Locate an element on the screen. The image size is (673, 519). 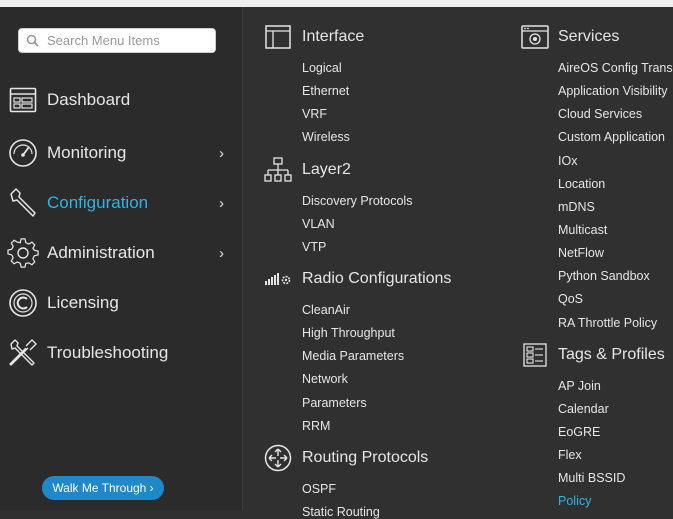
top-strip is located at coordinates (336, 3).